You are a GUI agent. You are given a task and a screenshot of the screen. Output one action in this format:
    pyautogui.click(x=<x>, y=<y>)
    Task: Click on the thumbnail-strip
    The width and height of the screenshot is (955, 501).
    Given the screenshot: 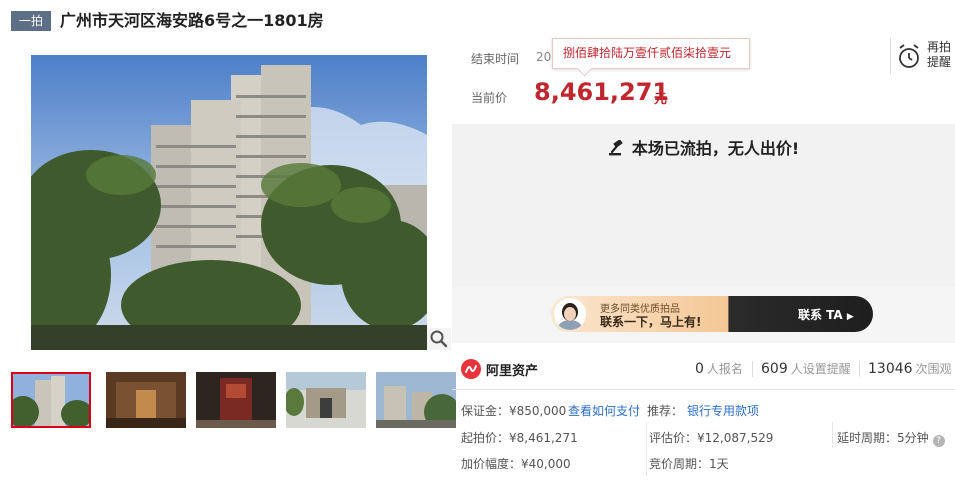 What is the action you would take?
    pyautogui.click(x=233, y=401)
    